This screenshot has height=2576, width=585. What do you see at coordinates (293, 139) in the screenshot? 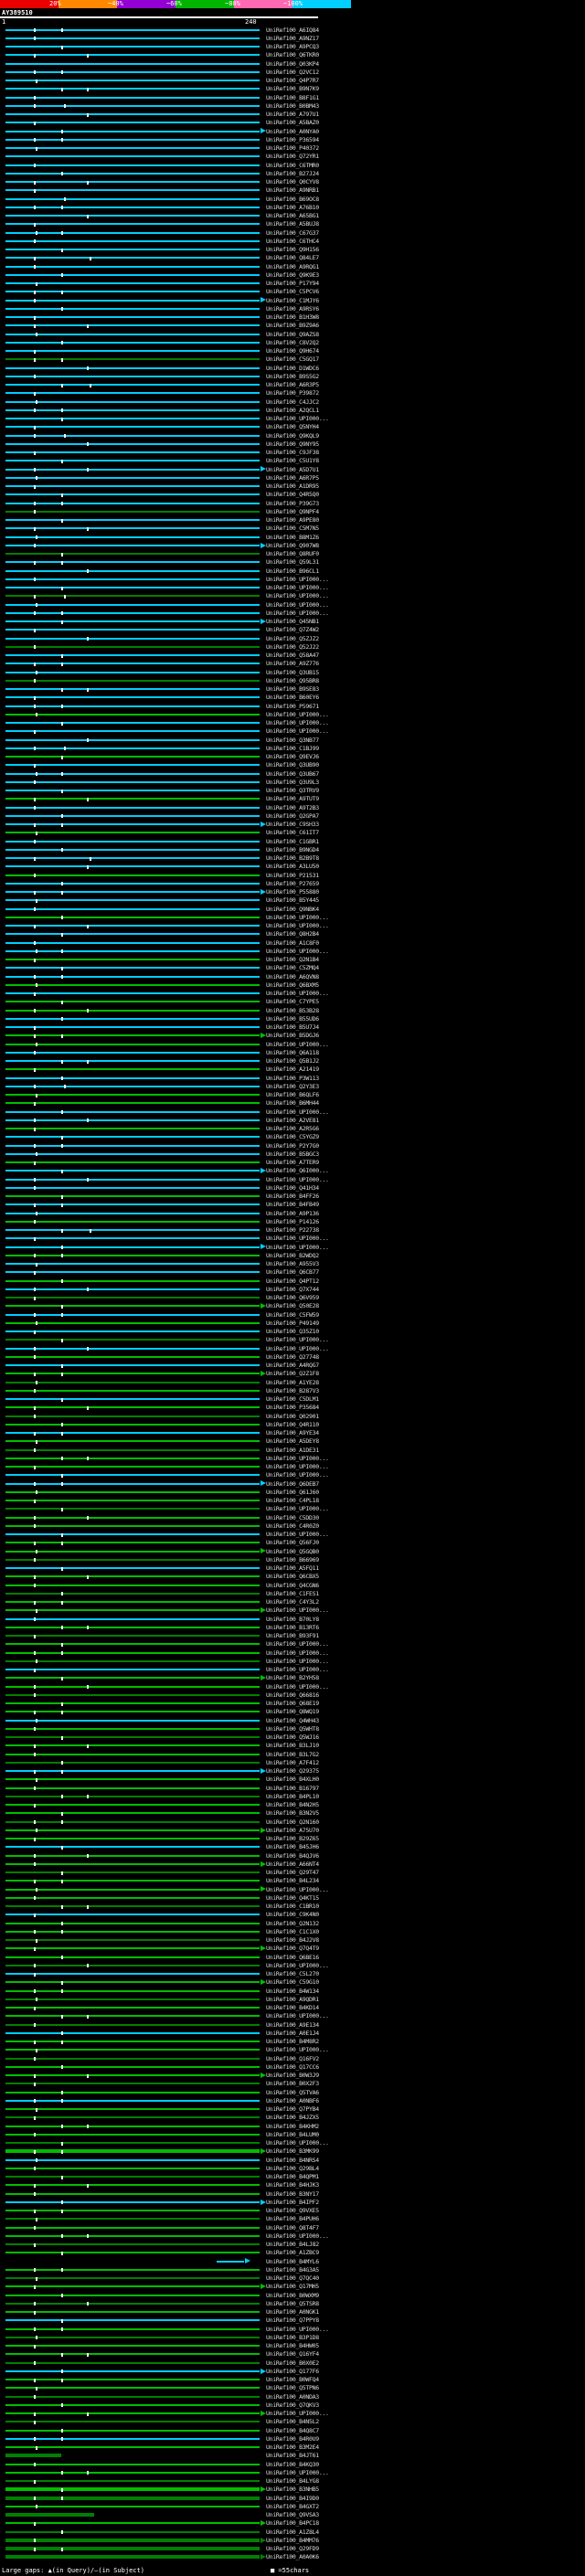
I see `hit-row: UniRef100_P36594` at bounding box center [293, 139].